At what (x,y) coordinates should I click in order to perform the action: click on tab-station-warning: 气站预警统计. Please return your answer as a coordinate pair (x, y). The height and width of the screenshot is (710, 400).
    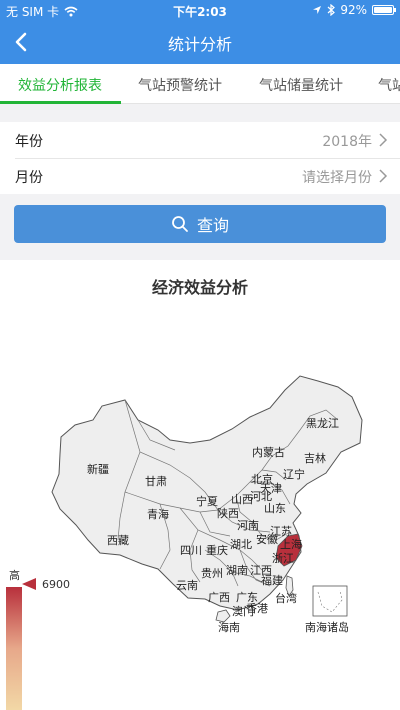
    Looking at the image, I should click on (180, 85).